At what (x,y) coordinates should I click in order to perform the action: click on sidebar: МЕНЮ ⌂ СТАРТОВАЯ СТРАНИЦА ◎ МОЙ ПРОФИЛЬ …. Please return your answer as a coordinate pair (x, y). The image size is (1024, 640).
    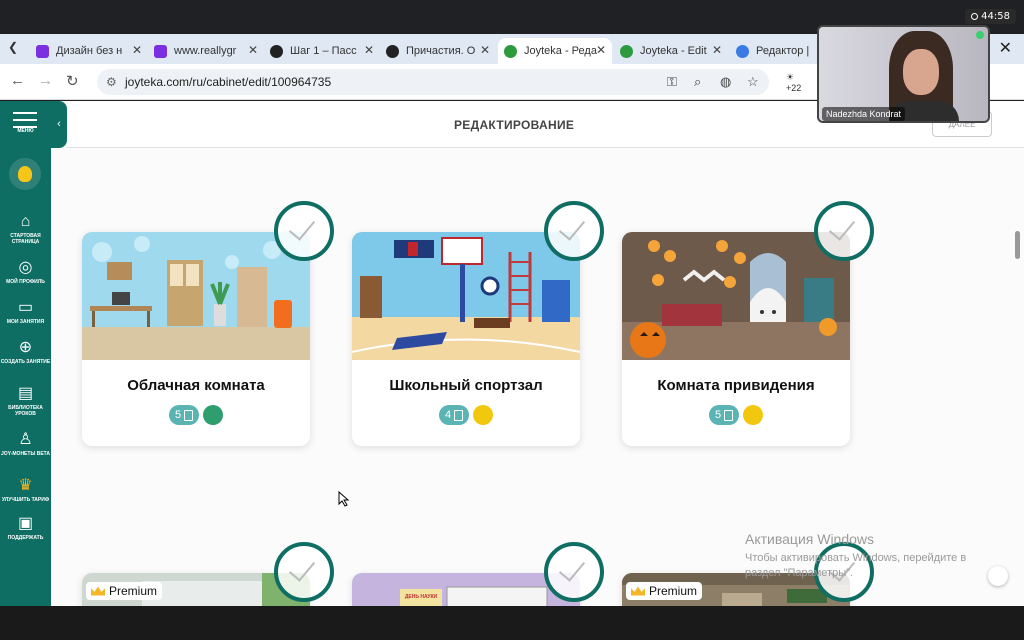
    Looking at the image, I should click on (25, 353).